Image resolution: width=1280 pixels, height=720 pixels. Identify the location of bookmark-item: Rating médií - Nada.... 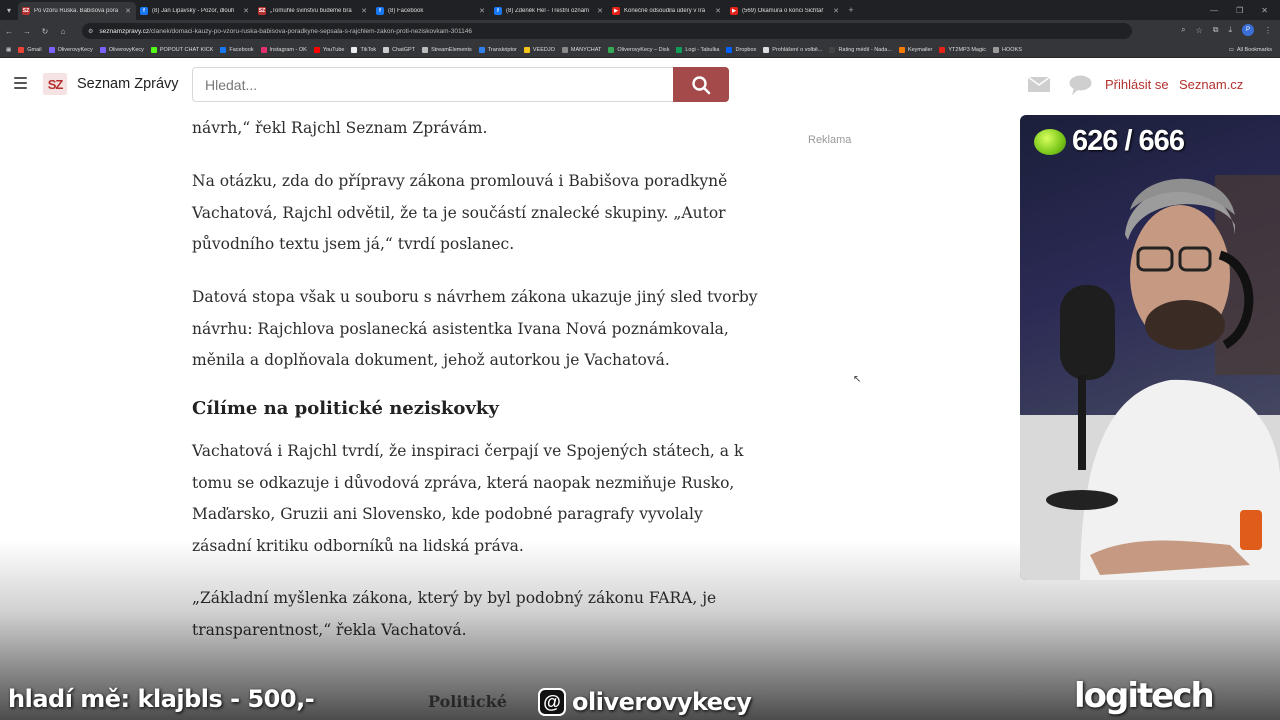
(860, 49).